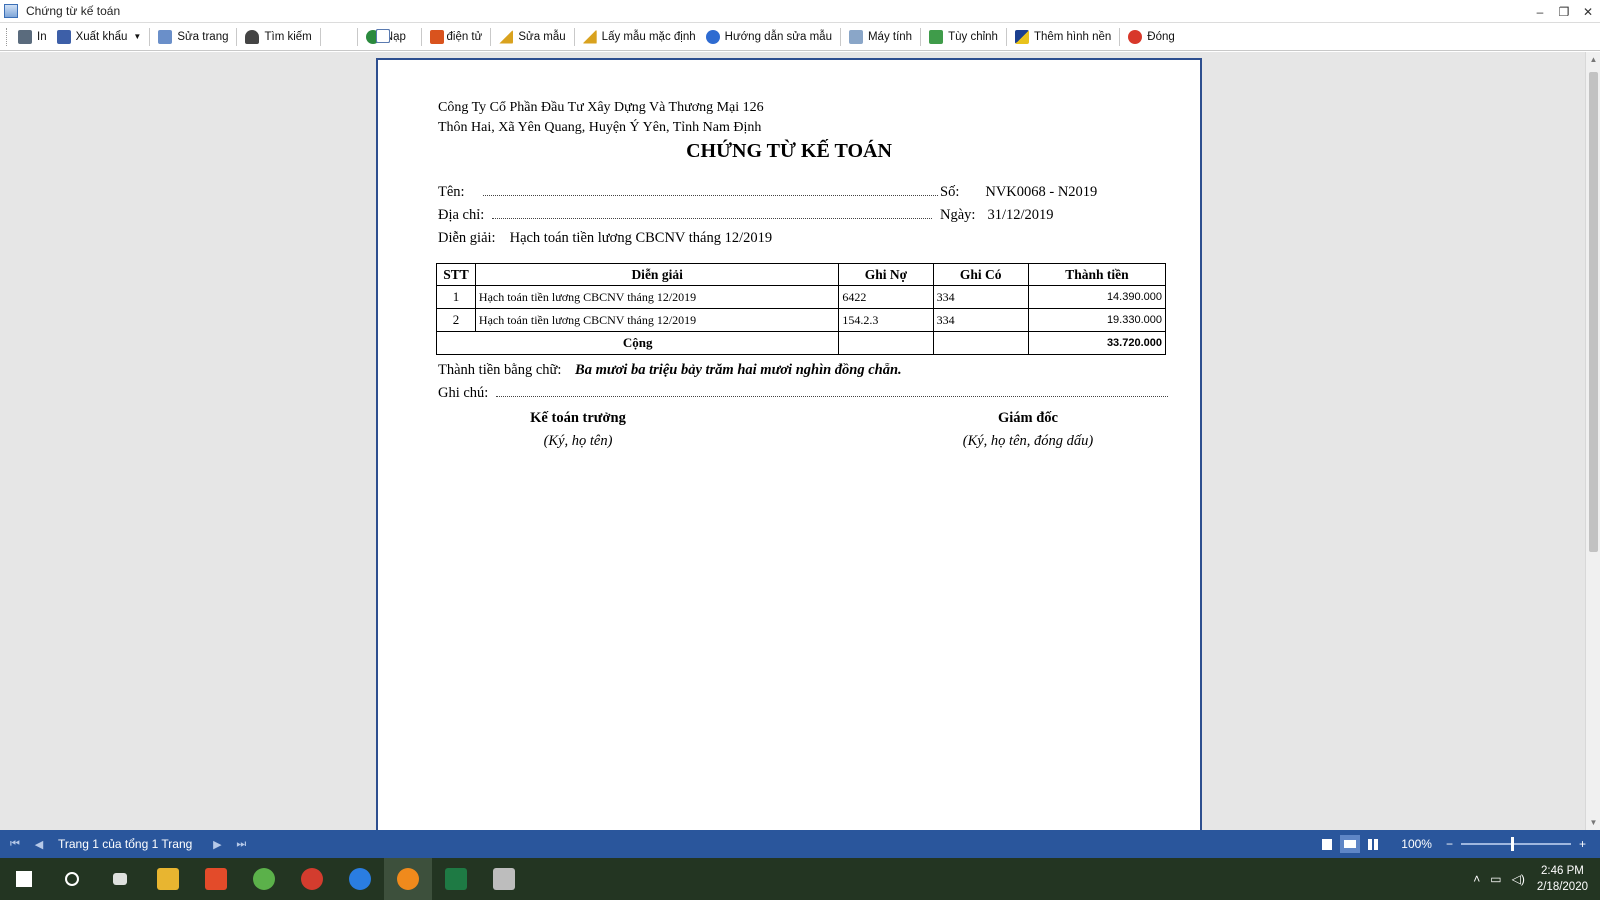 This screenshot has width=1600, height=900. What do you see at coordinates (710, 195) in the screenshot?
I see `name-blank-line` at bounding box center [710, 195].